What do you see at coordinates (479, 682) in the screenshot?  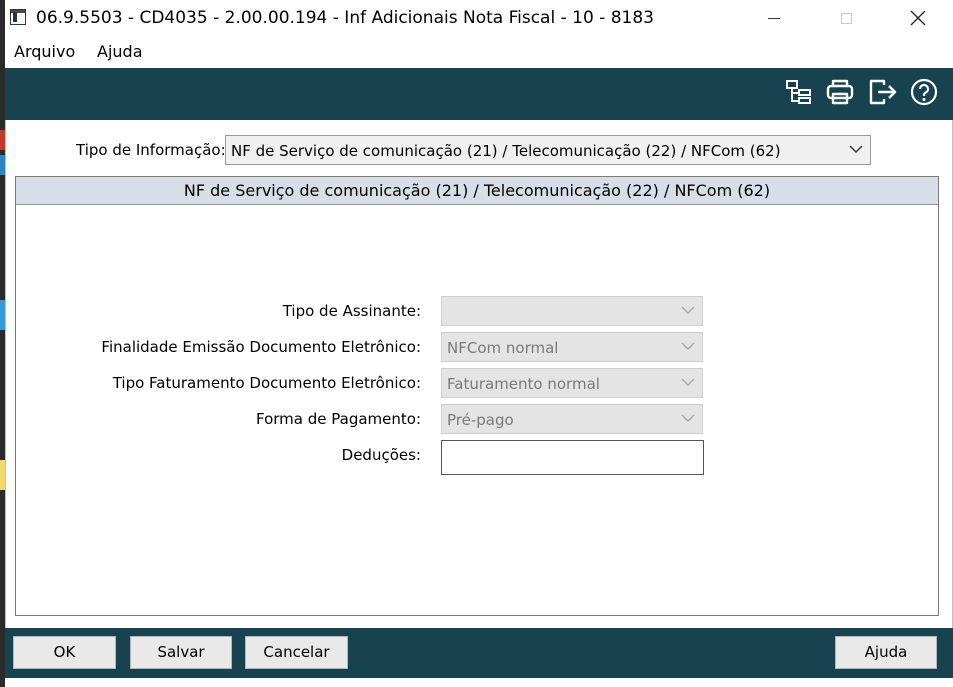 I see `window-bottom-edge` at bounding box center [479, 682].